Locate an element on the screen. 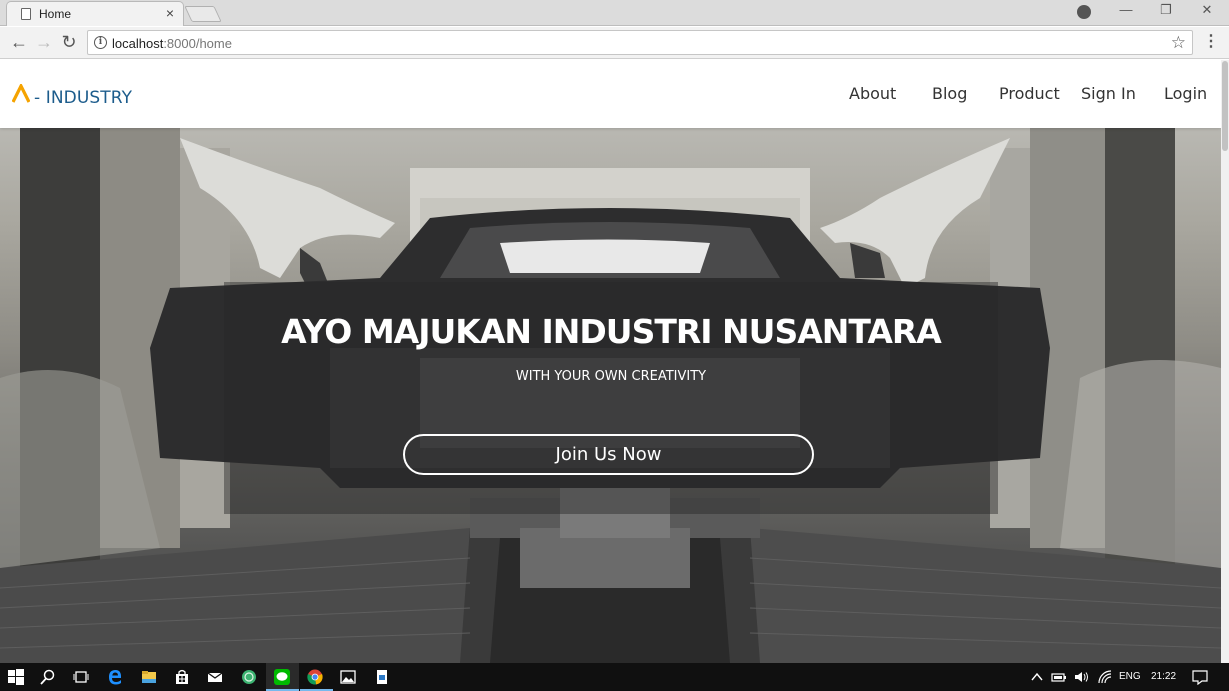 The height and width of the screenshot is (691, 1229). back-arrow-icon: ← is located at coordinates (19, 42).